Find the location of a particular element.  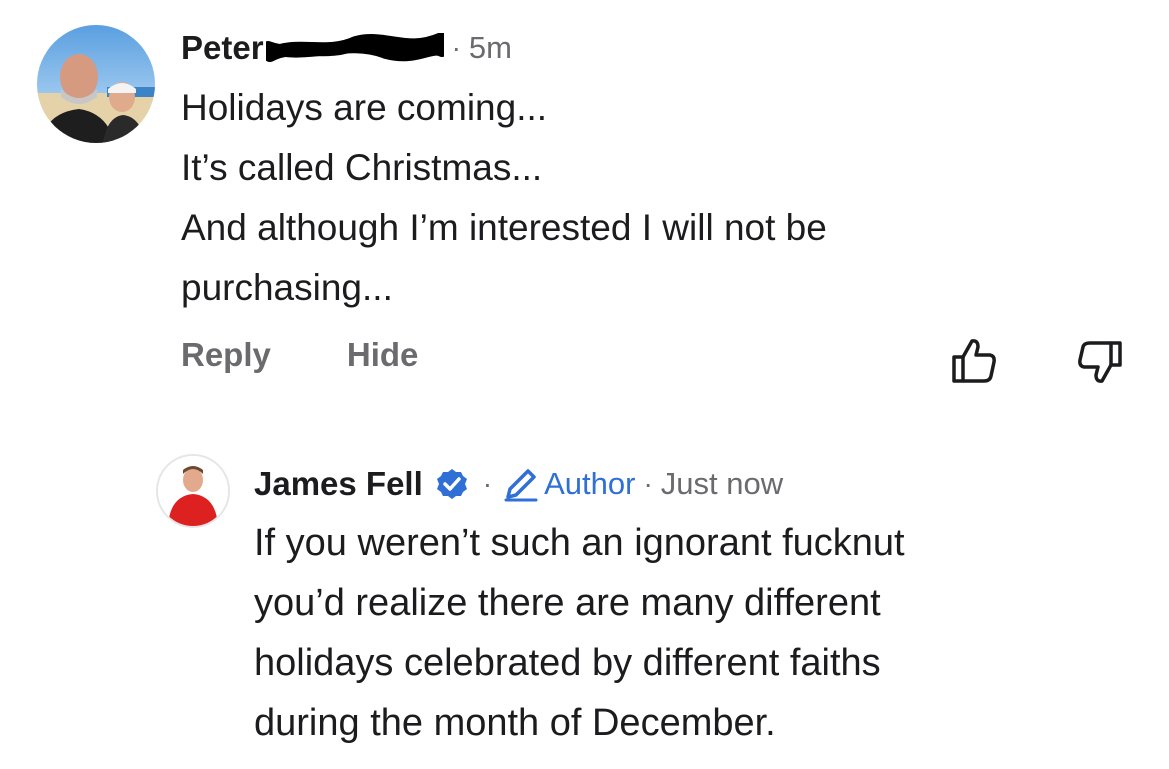

redaction-scribble is located at coordinates (354, 47).